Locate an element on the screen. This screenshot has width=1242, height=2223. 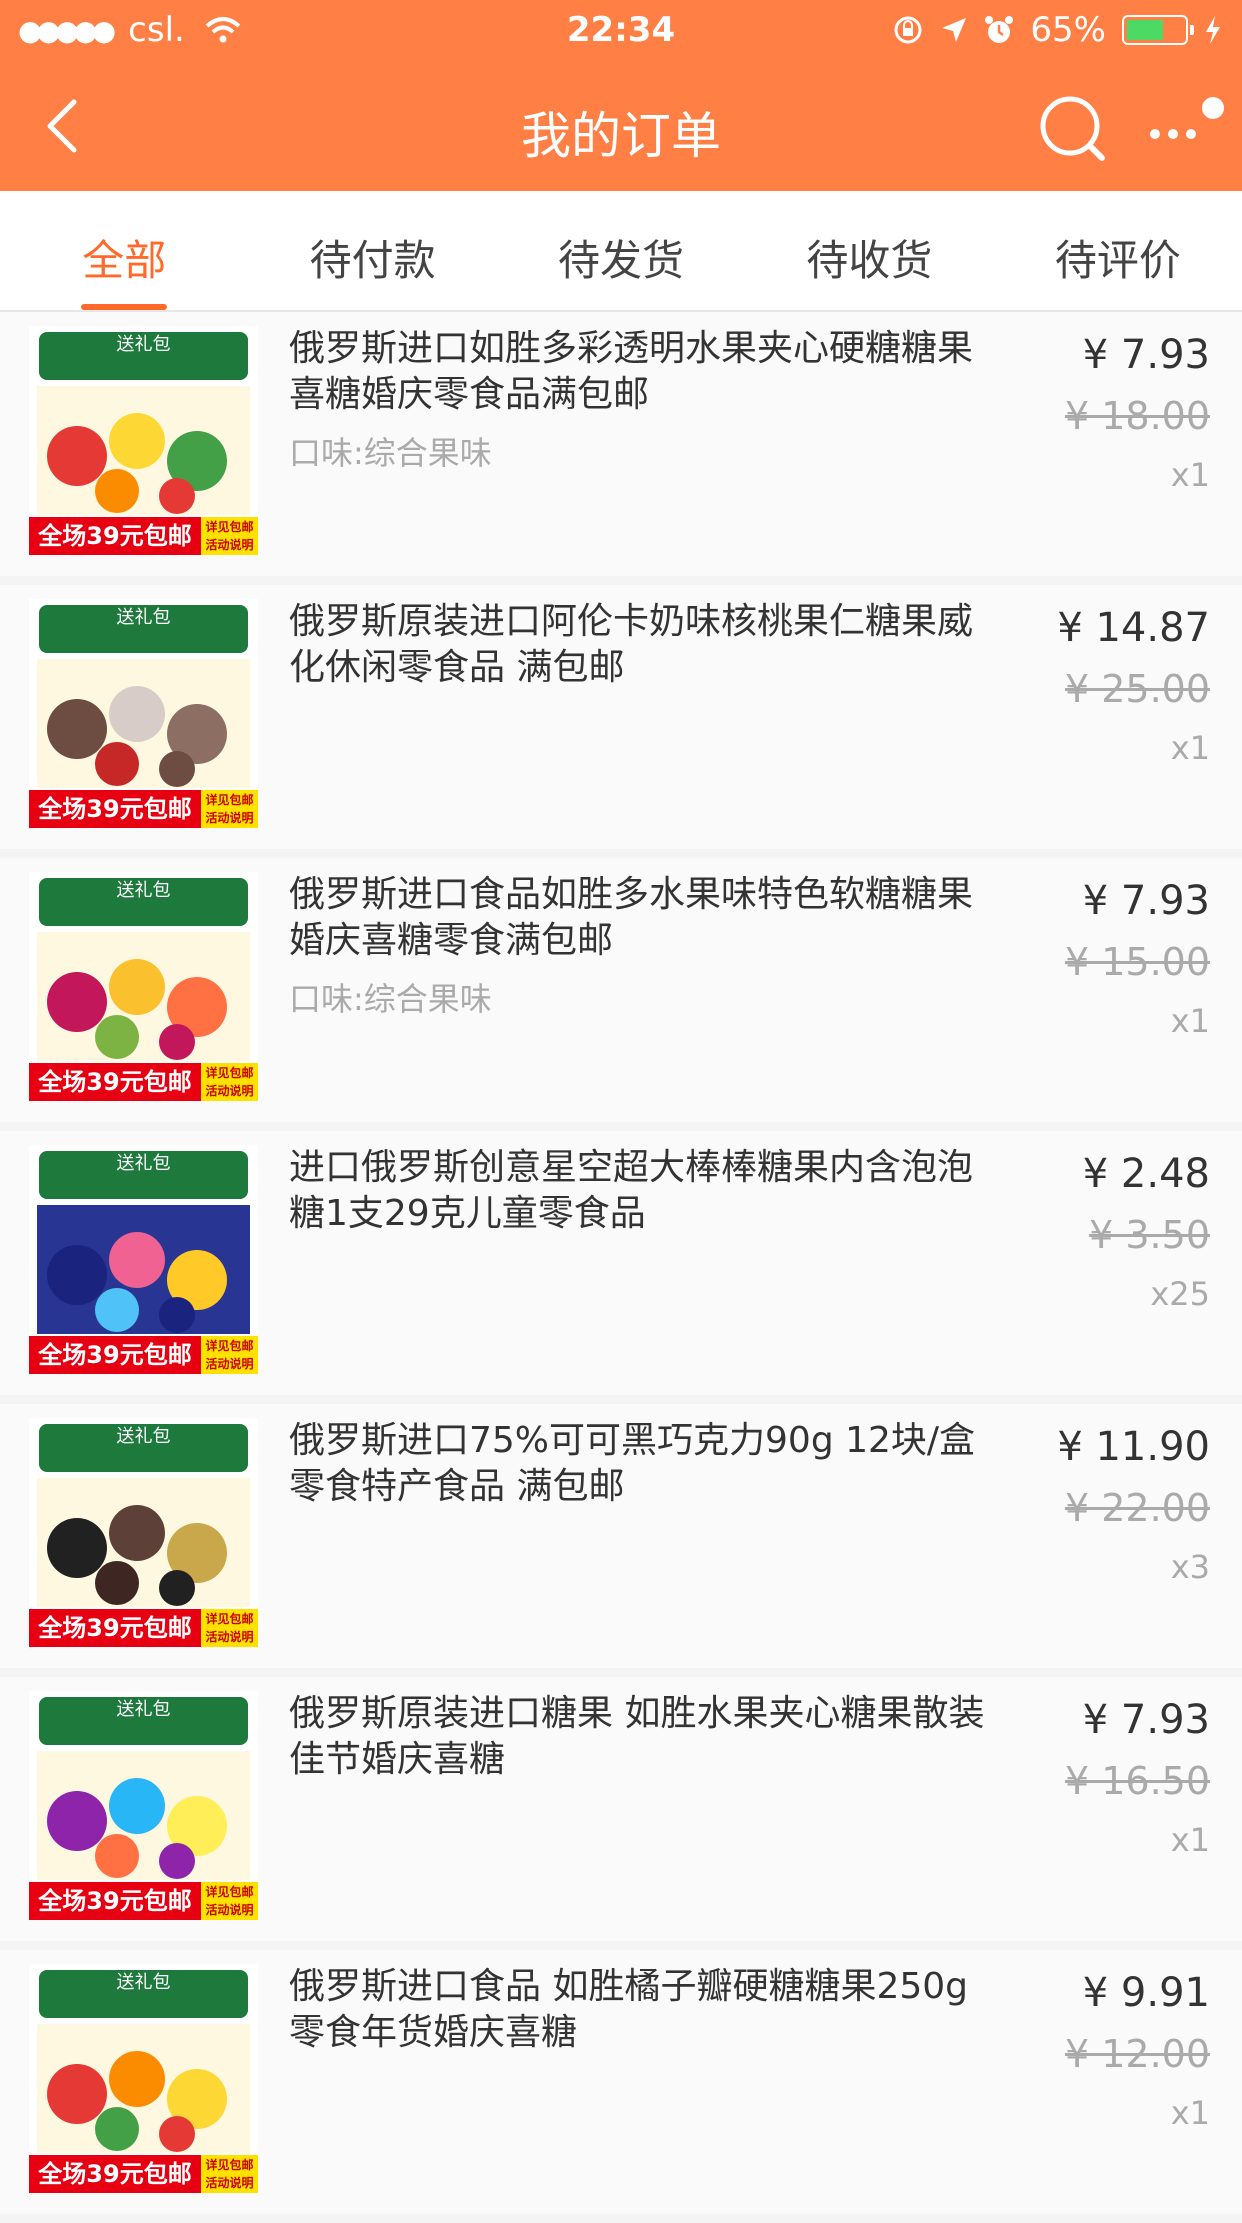
tab-pending-receipt: 待收货 is located at coordinates (869, 250).